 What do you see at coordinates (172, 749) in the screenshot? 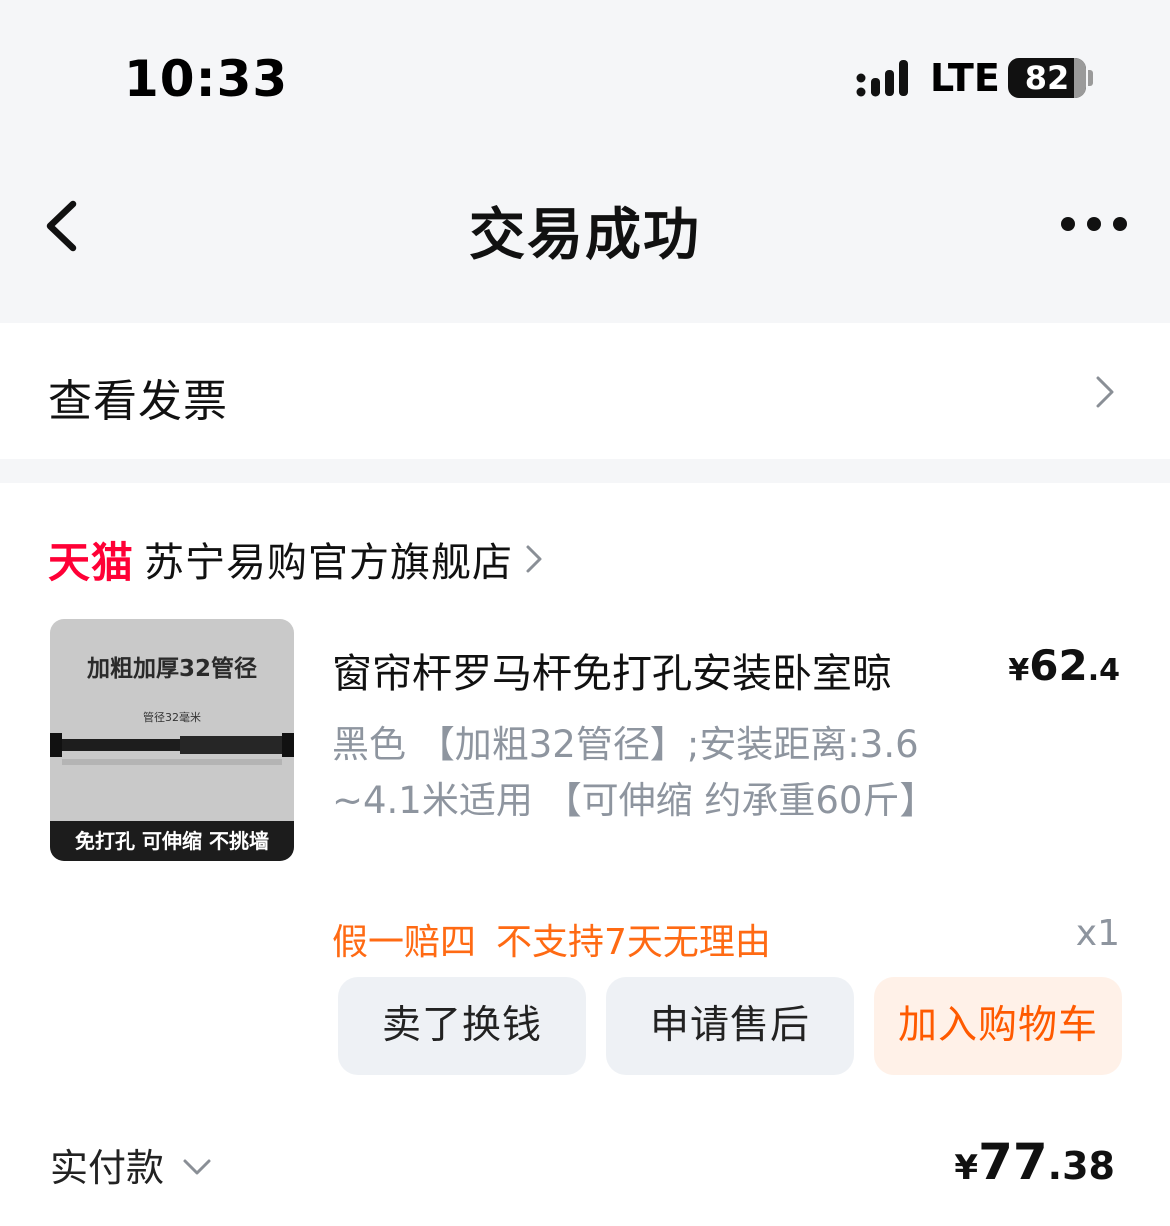
I see `curtain-rod-illustration` at bounding box center [172, 749].